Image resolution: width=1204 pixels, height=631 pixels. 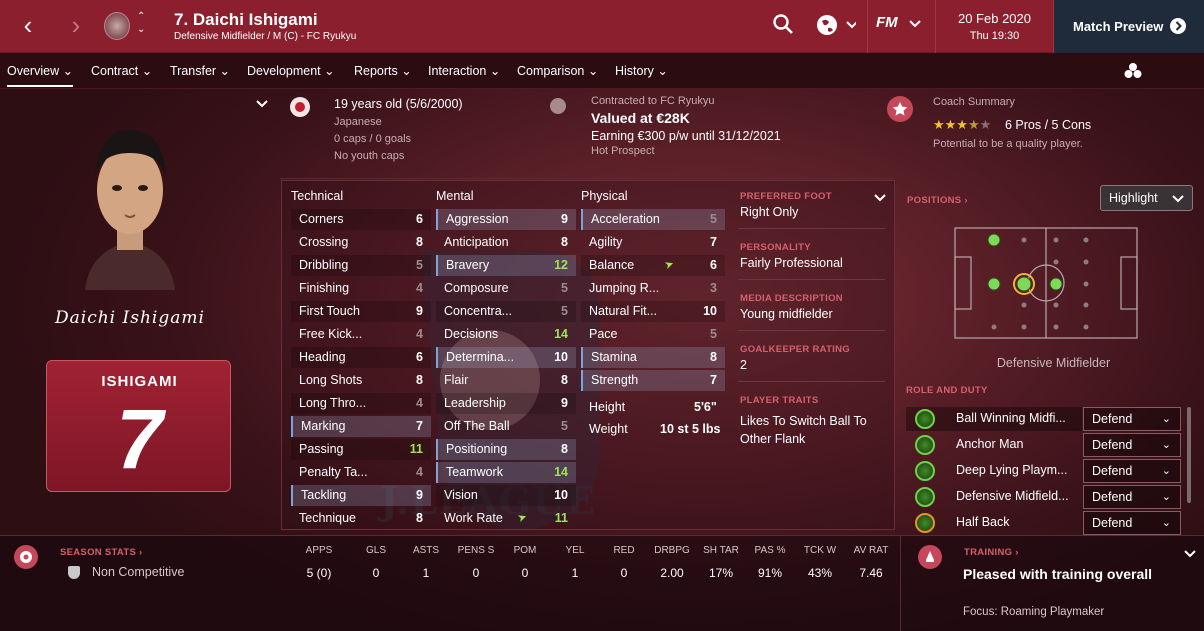 What do you see at coordinates (557, 70) in the screenshot?
I see `tab-comparison: Comparison ⌄` at bounding box center [557, 70].